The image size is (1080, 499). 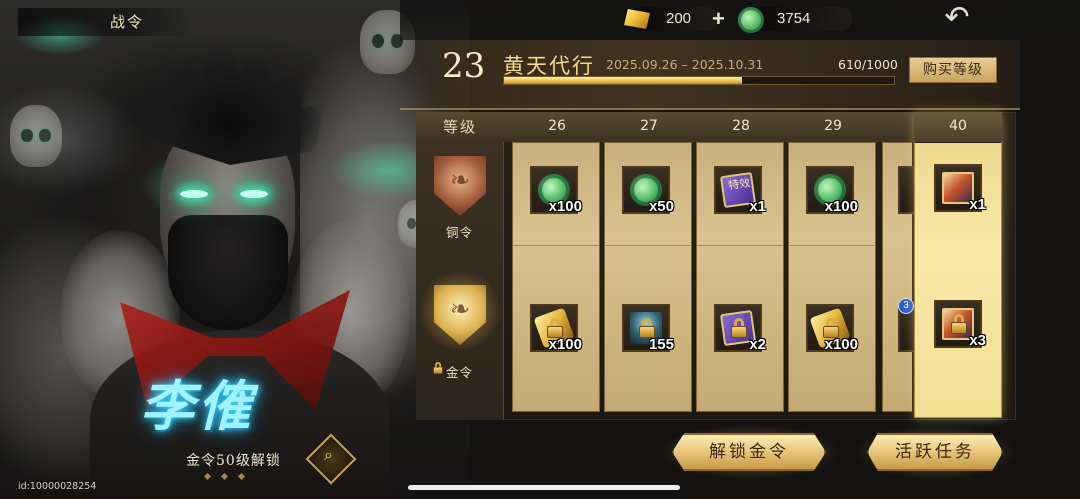 What do you see at coordinates (718, 19) in the screenshot?
I see `add-currency-button: +` at bounding box center [718, 19].